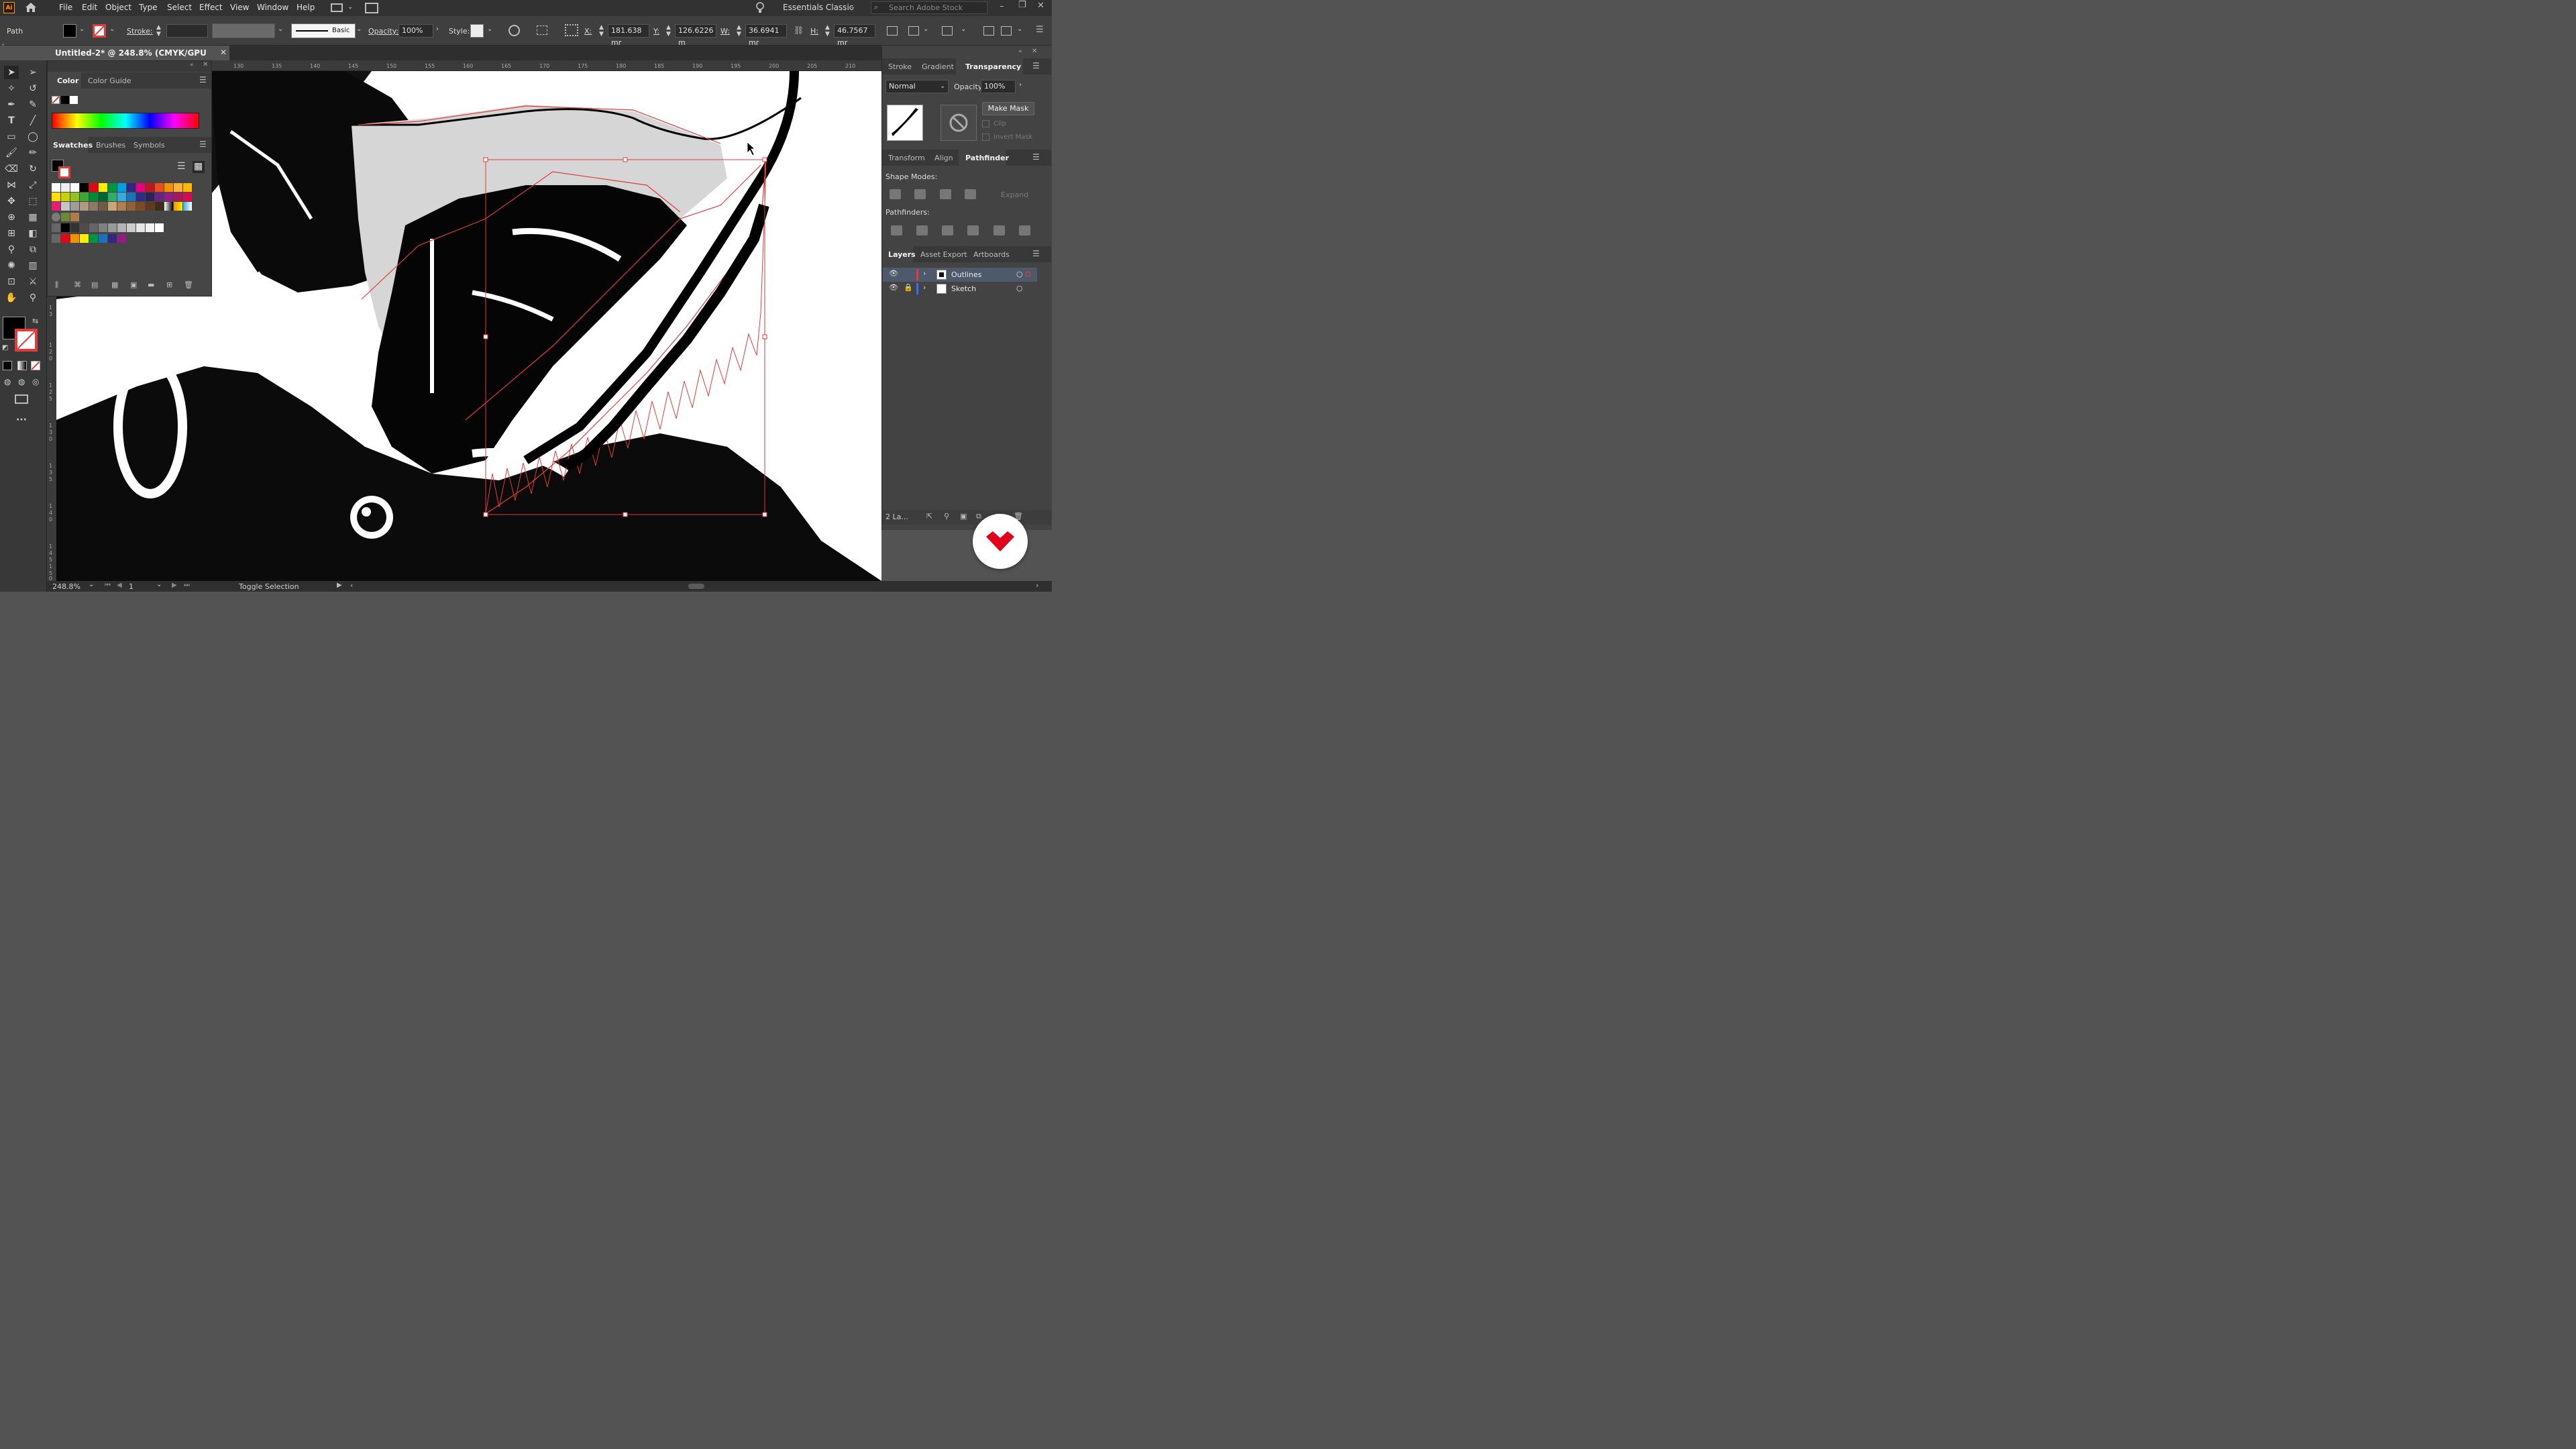  What do you see at coordinates (188, 284) in the screenshot?
I see `trash-icon: 🗑` at bounding box center [188, 284].